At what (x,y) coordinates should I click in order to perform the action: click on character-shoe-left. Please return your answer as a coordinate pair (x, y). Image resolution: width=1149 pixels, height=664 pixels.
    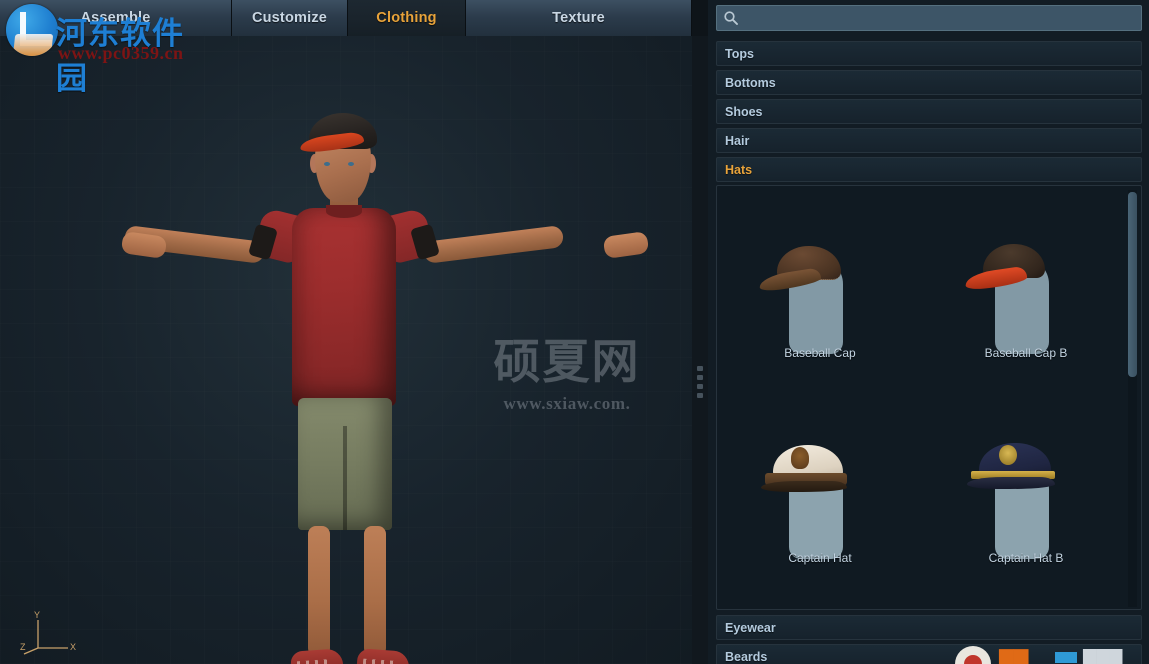
    Looking at the image, I should click on (317, 656).